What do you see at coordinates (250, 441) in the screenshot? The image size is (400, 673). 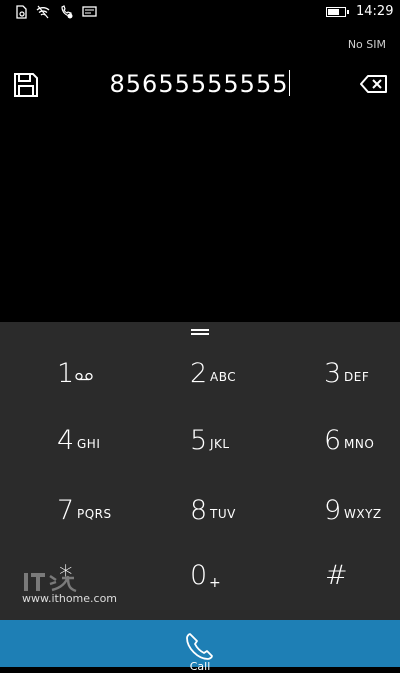 I see `key-5: 5 JKL` at bounding box center [250, 441].